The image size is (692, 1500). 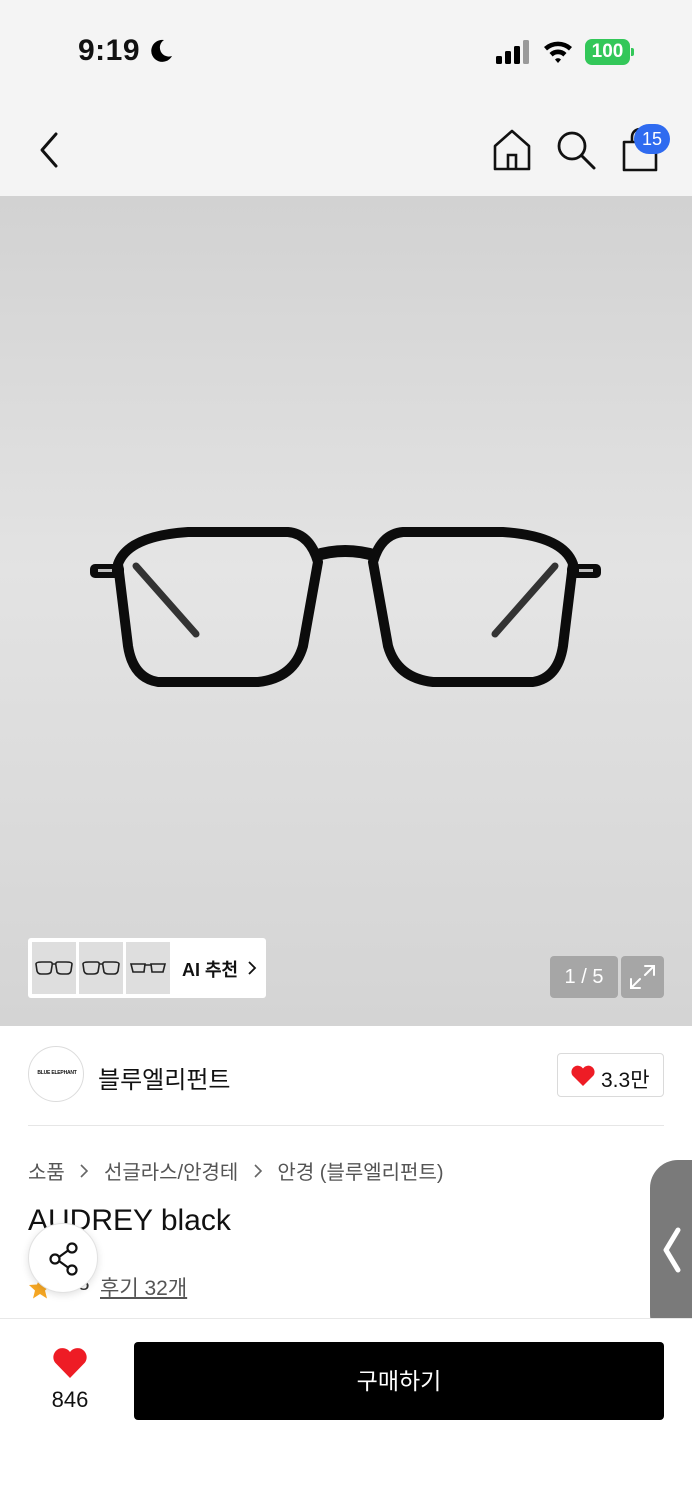 I want to click on cart-badge: 15, so click(x=652, y=139).